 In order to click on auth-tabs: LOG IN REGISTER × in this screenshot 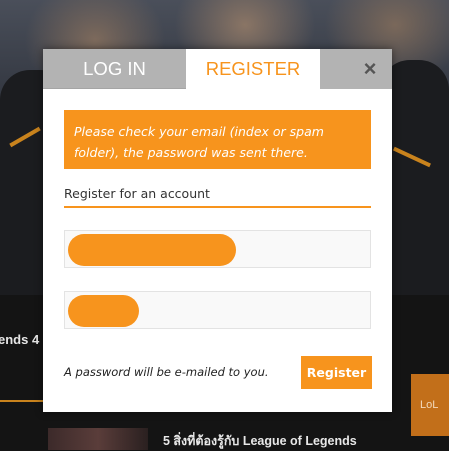, I will do `click(217, 69)`.